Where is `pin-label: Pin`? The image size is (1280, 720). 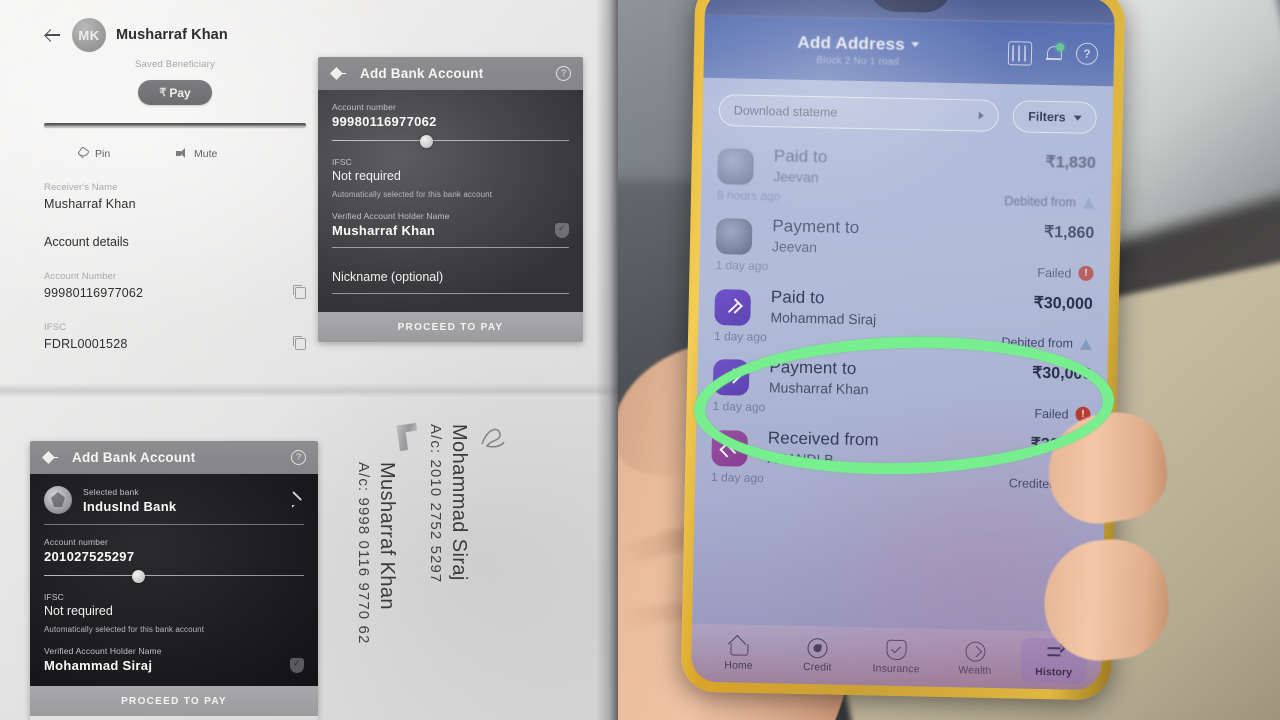 pin-label: Pin is located at coordinates (103, 153).